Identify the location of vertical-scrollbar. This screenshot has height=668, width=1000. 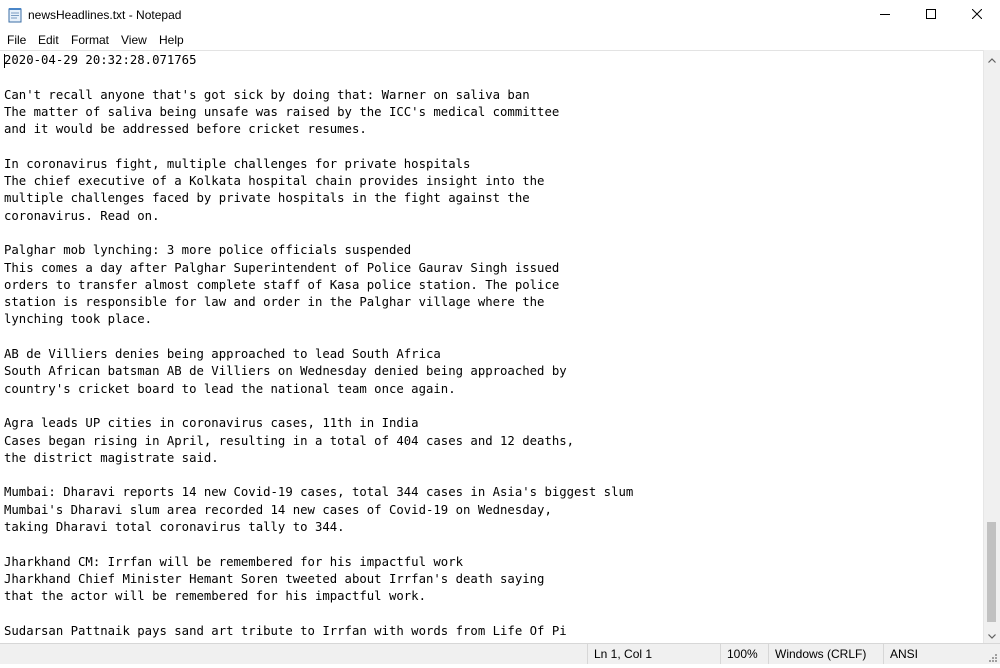
(991, 346).